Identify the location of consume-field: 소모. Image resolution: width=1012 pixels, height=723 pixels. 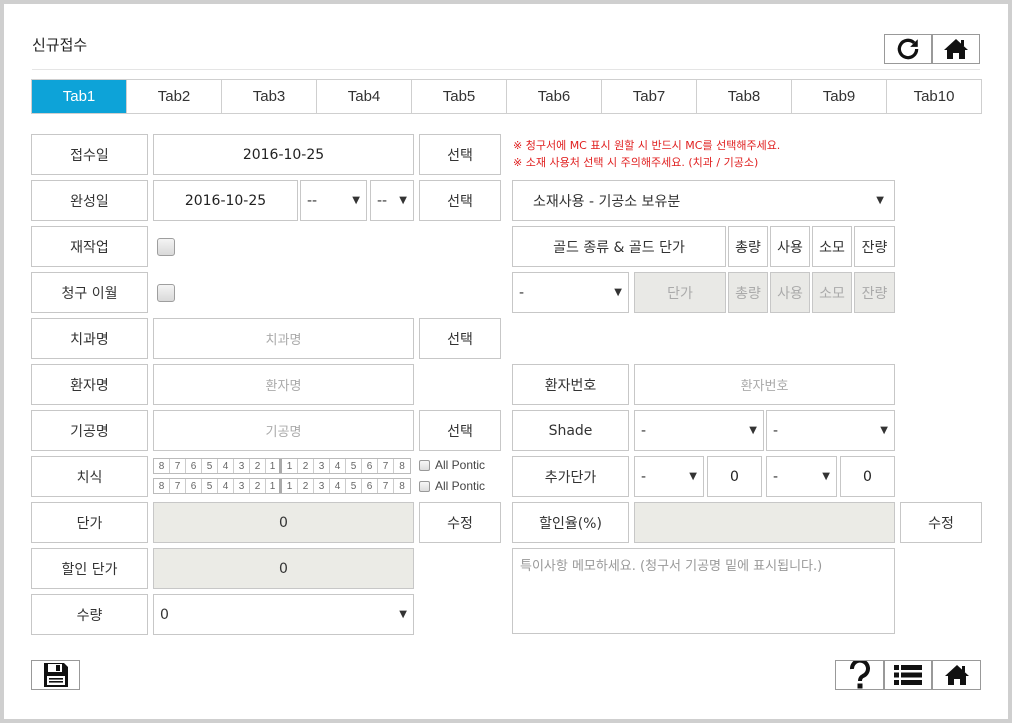
(832, 292).